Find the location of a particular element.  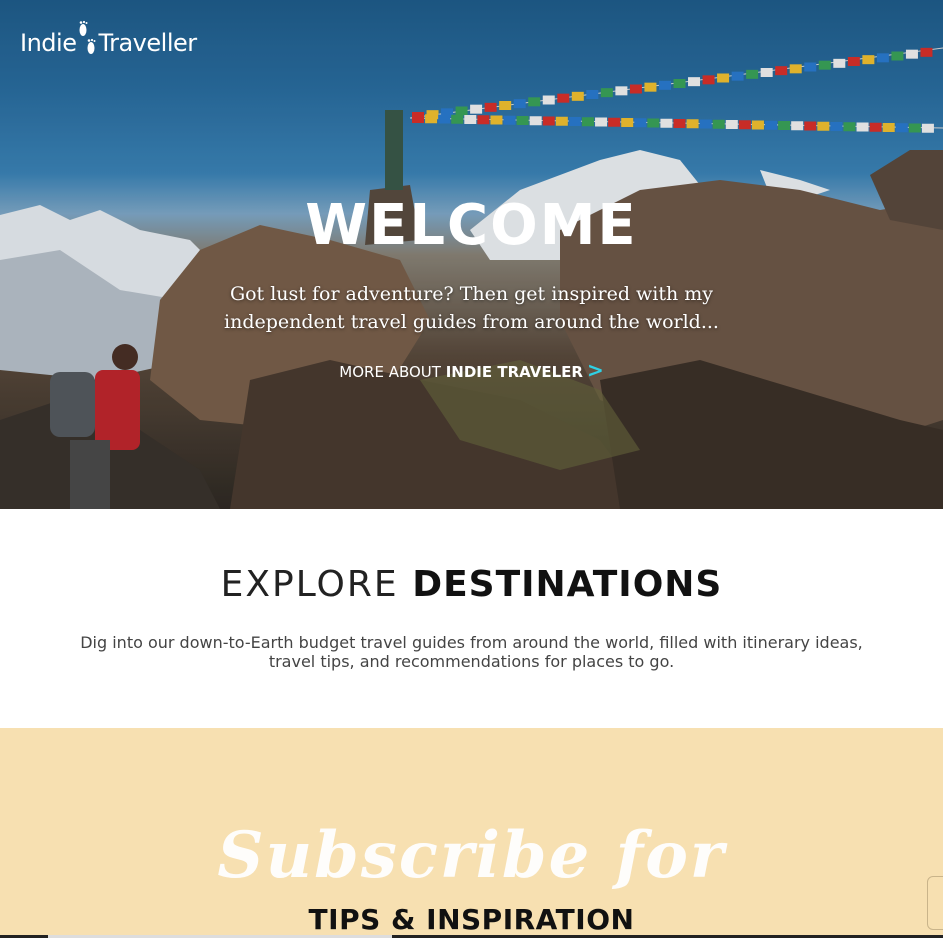

more-about-prefix: MORE ABOUT is located at coordinates (392, 372).